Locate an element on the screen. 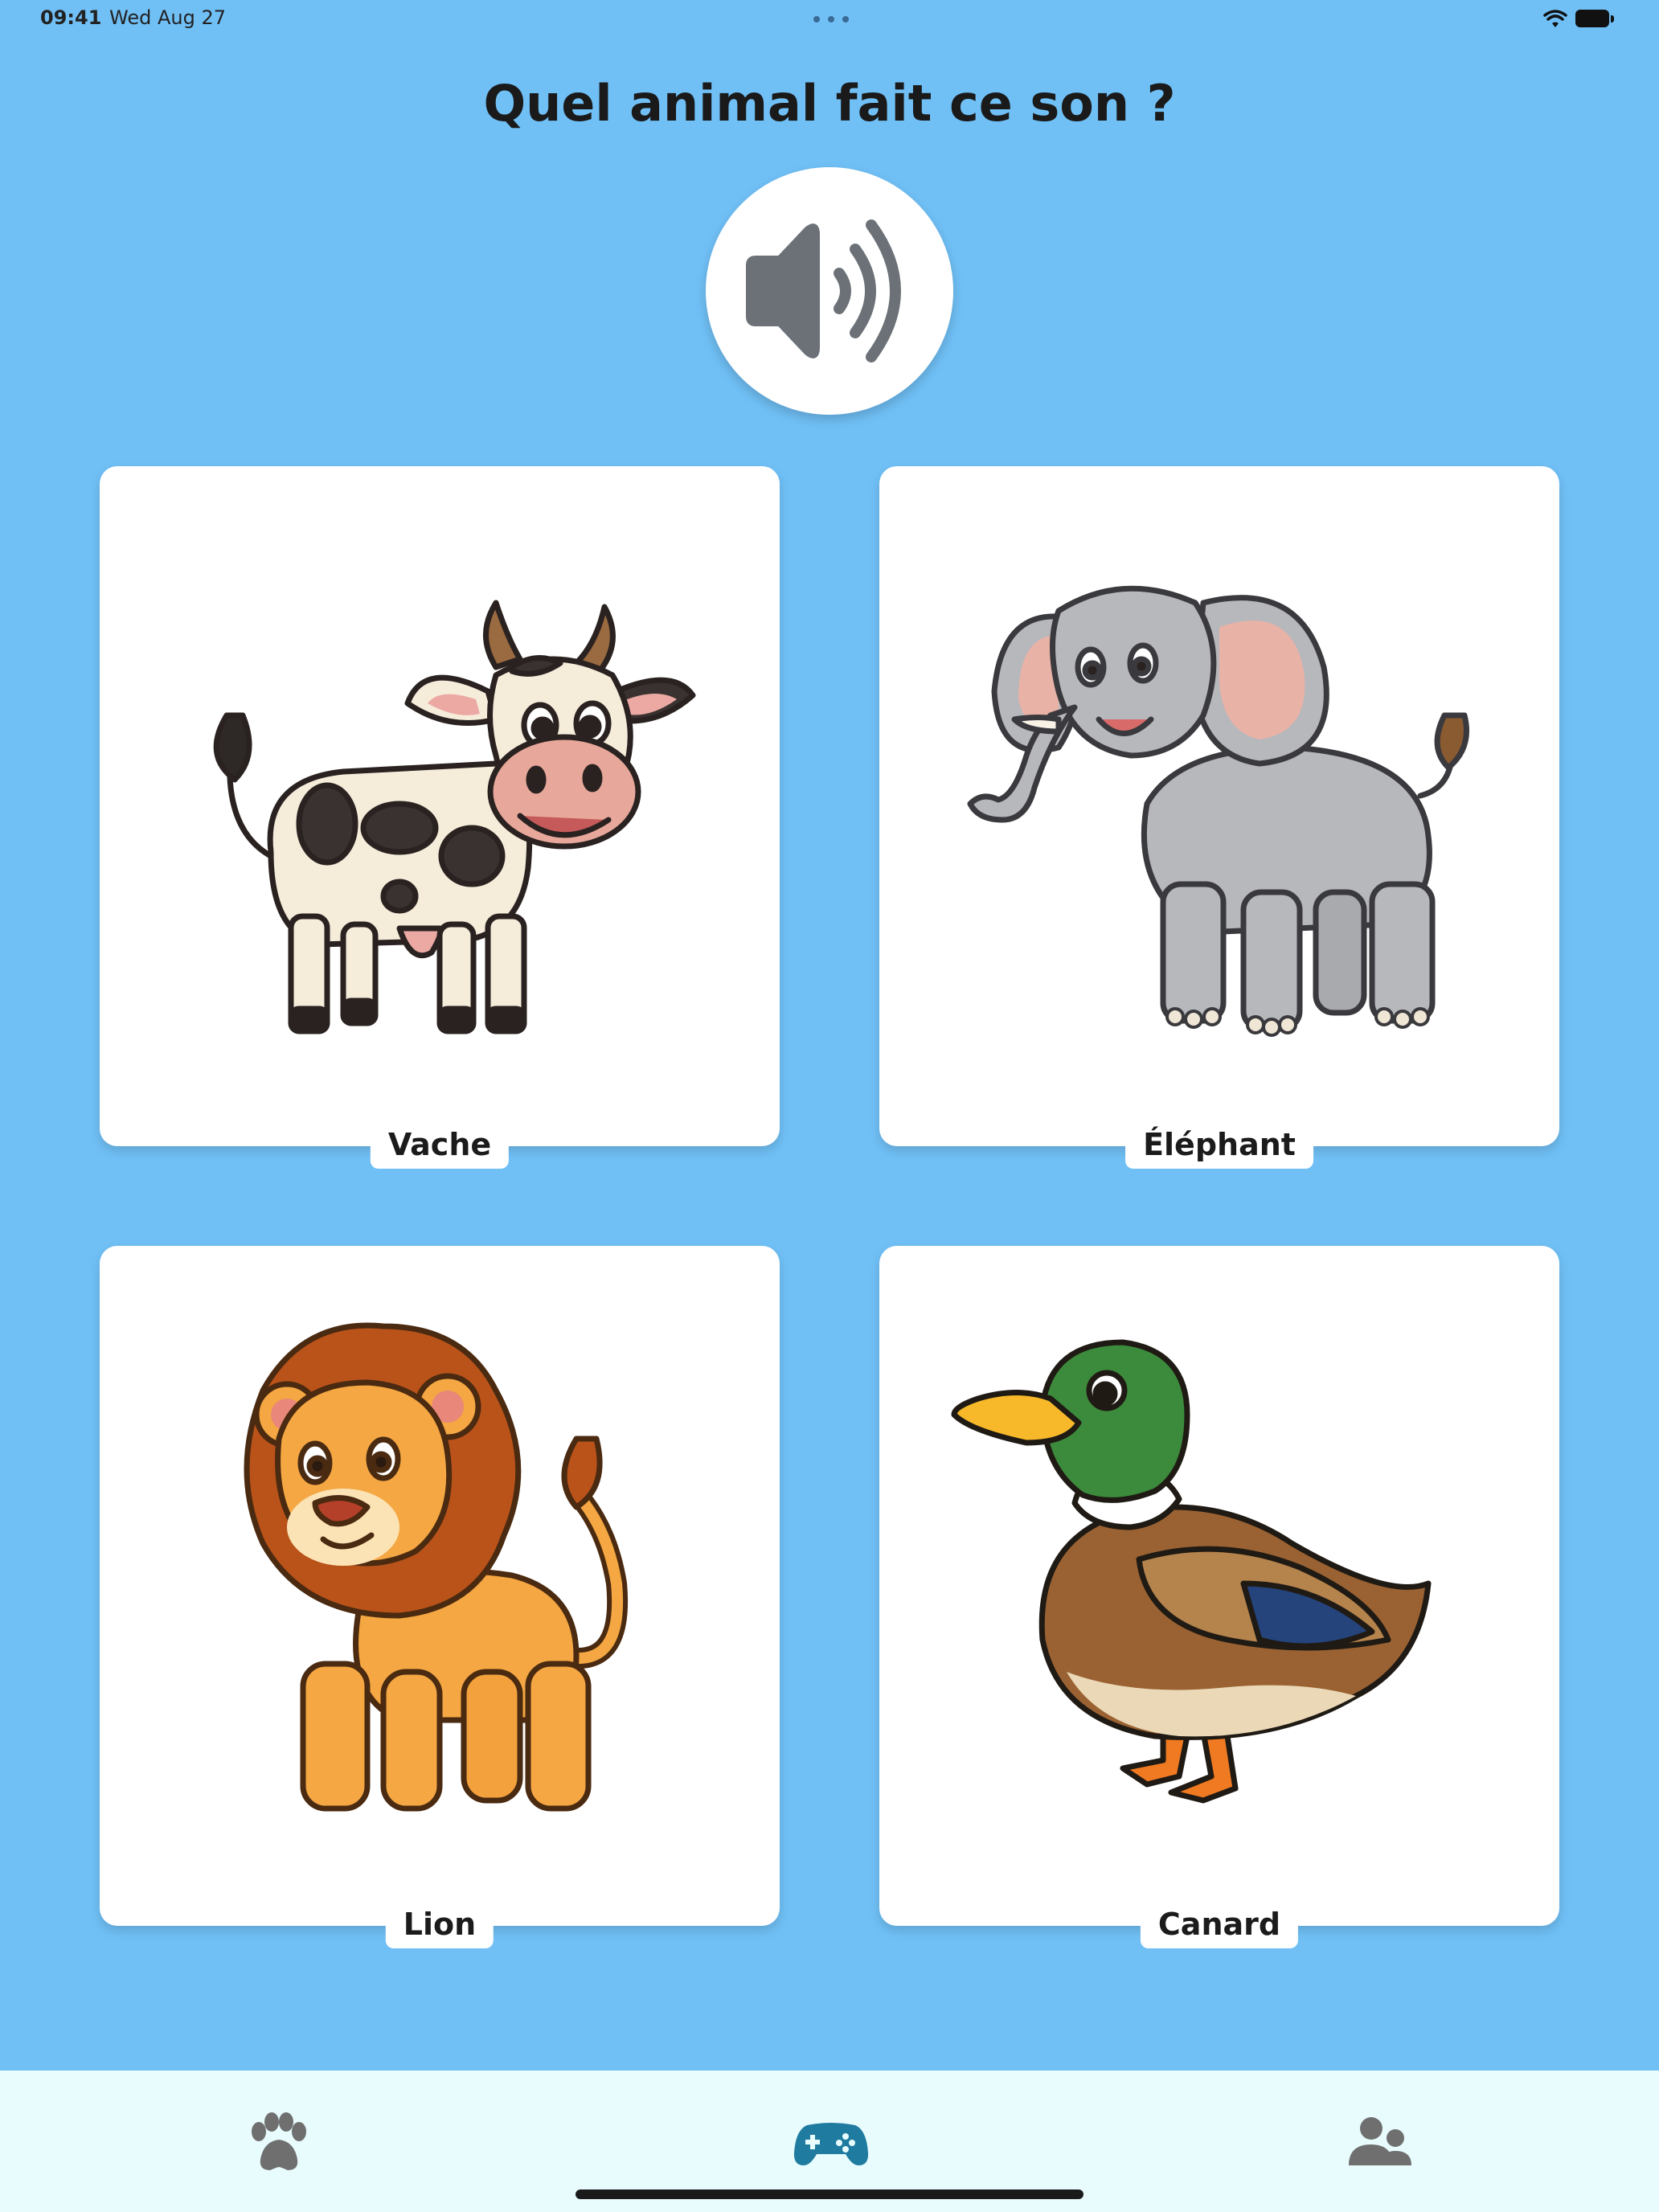 This screenshot has height=2212, width=1659. paw-icon is located at coordinates (279, 2141).